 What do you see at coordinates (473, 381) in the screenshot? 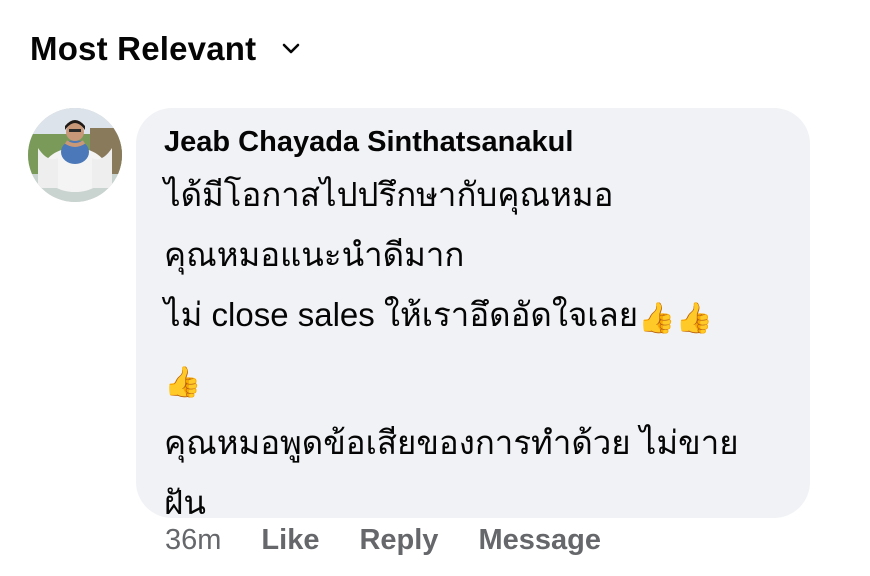
I see `comment-line-4: 👍` at bounding box center [473, 381].